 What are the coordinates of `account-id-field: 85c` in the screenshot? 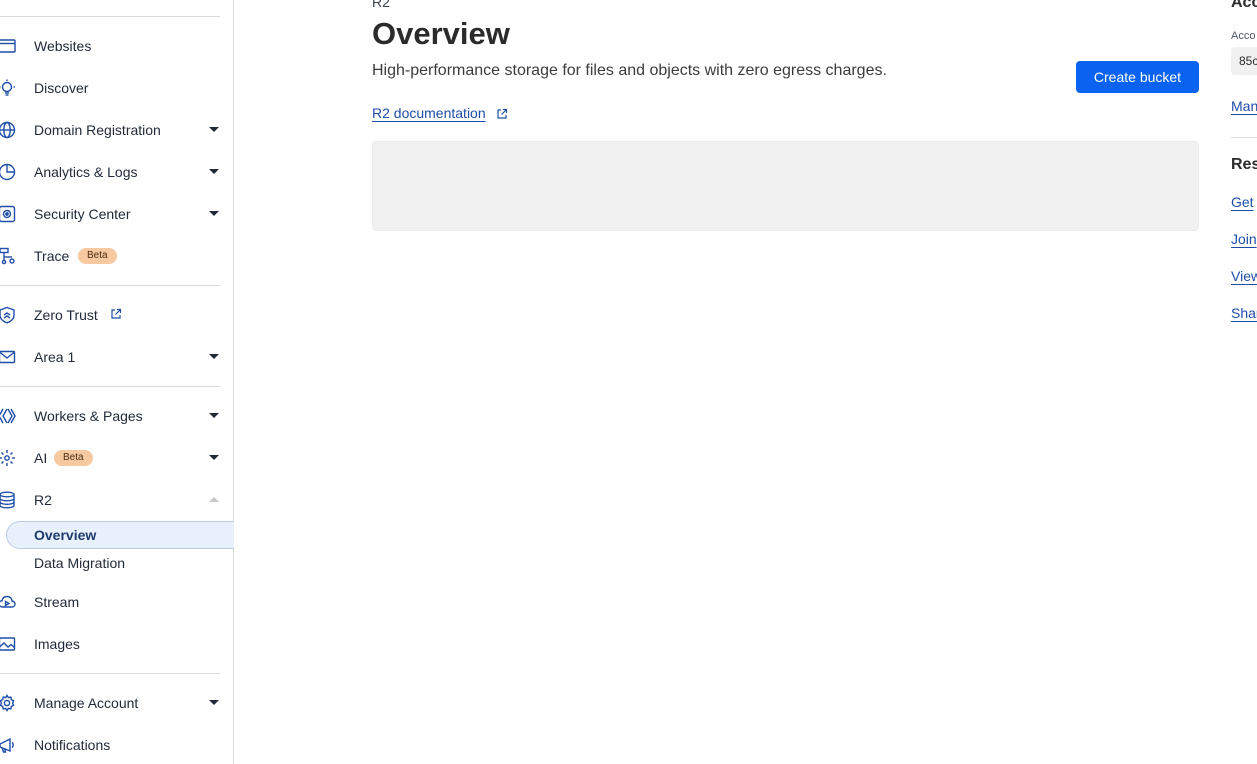 It's located at (1244, 61).